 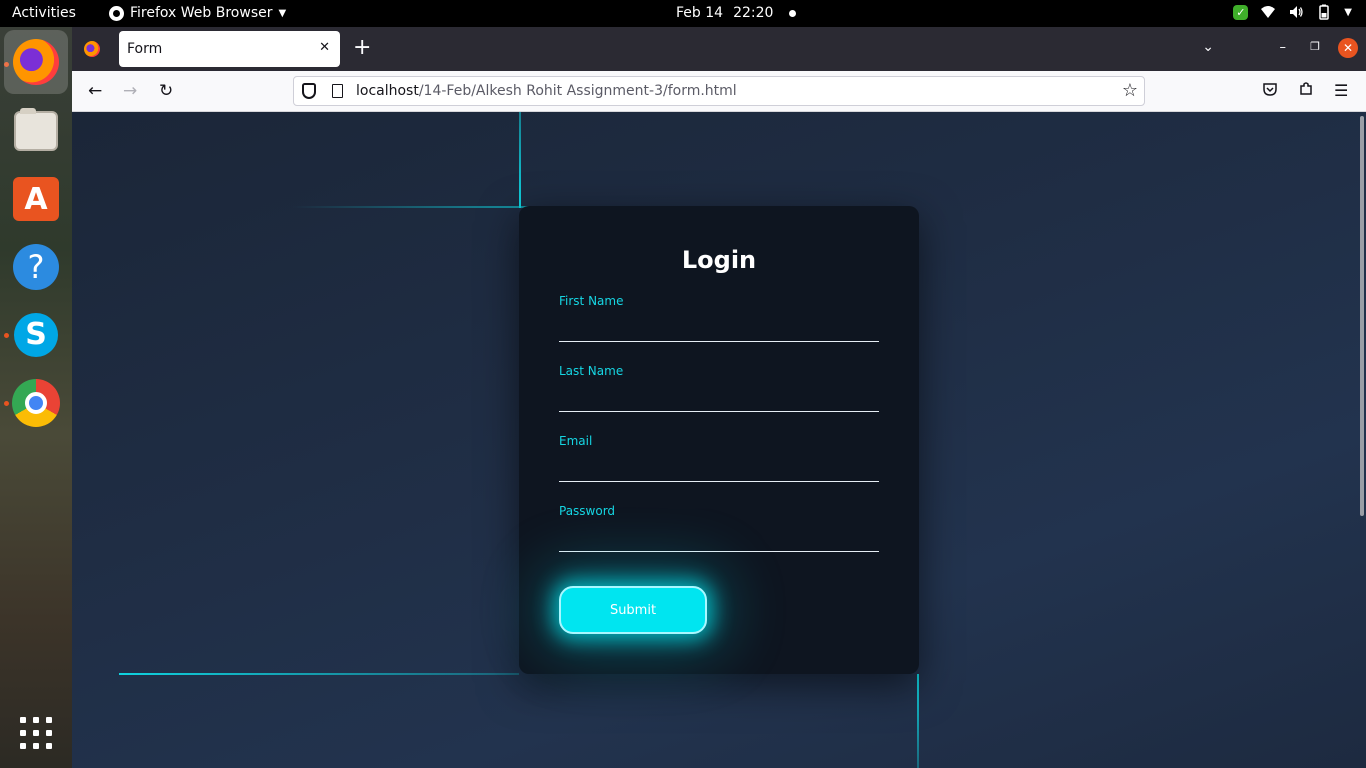 What do you see at coordinates (700, 13) in the screenshot?
I see `clock-date: Feb 14` at bounding box center [700, 13].